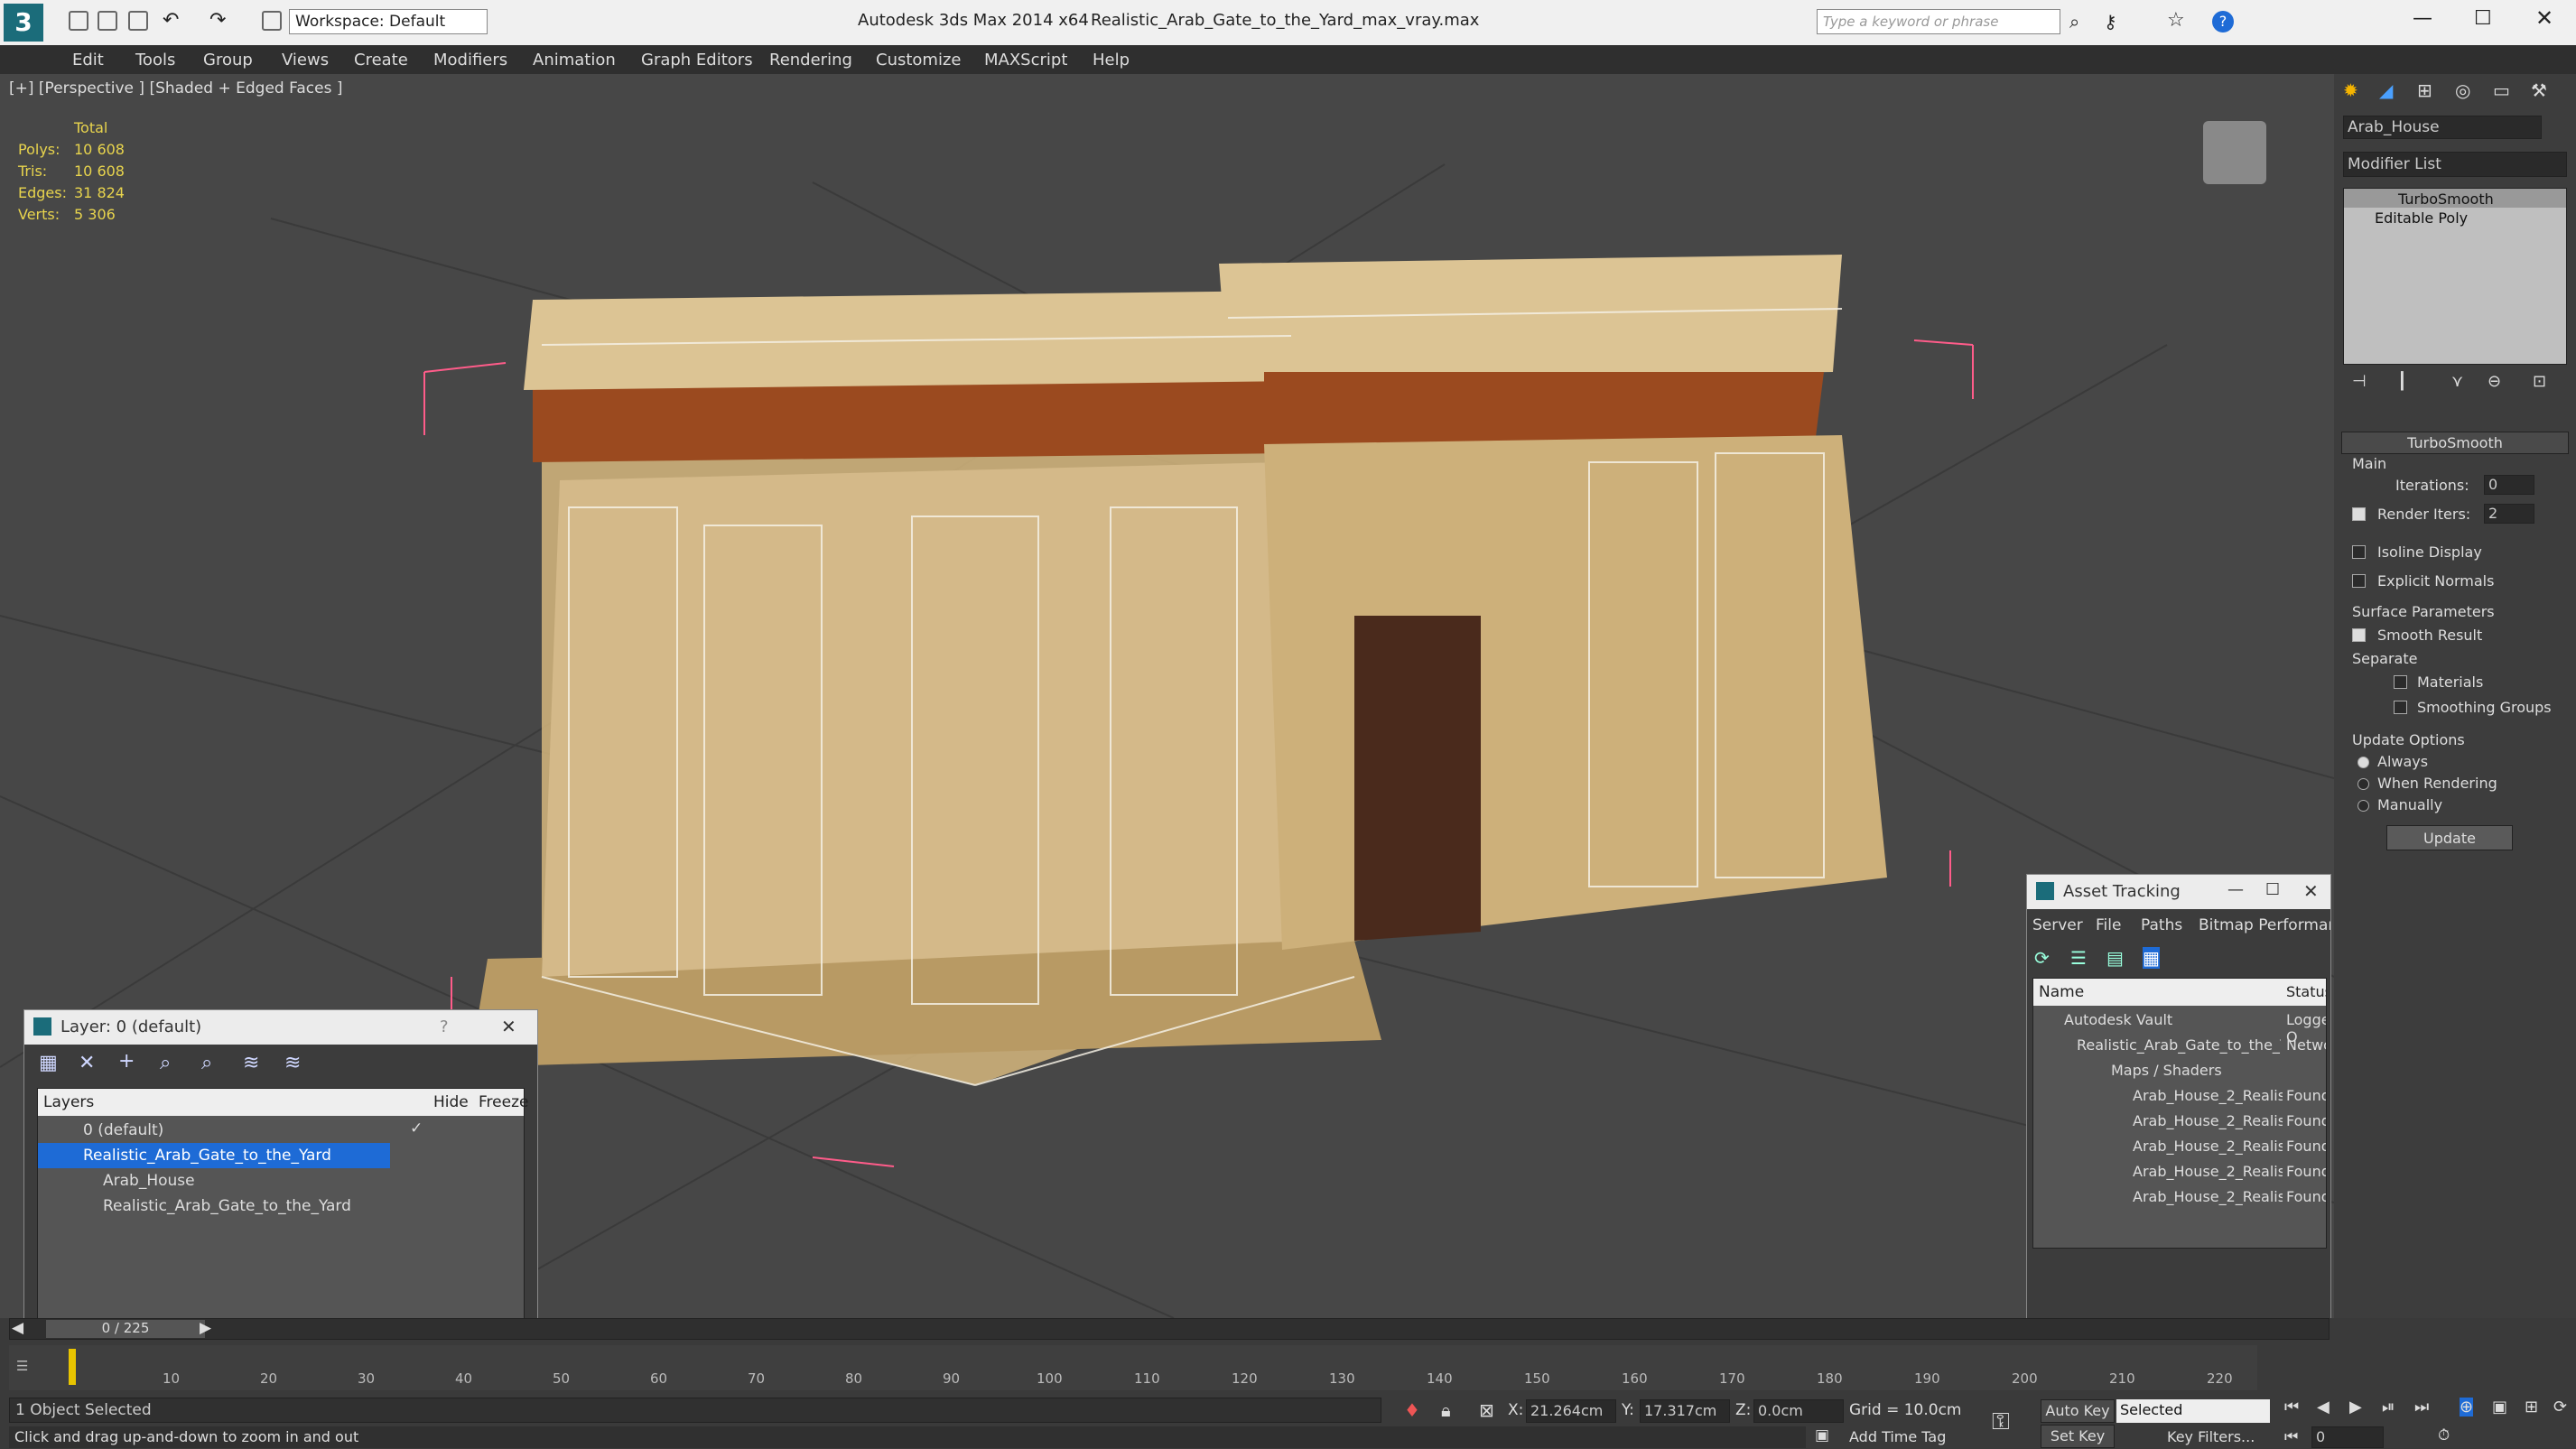 The width and height of the screenshot is (2576, 1449). What do you see at coordinates (2531, 1407) in the screenshot?
I see `zoom-region-icon: ⊞` at bounding box center [2531, 1407].